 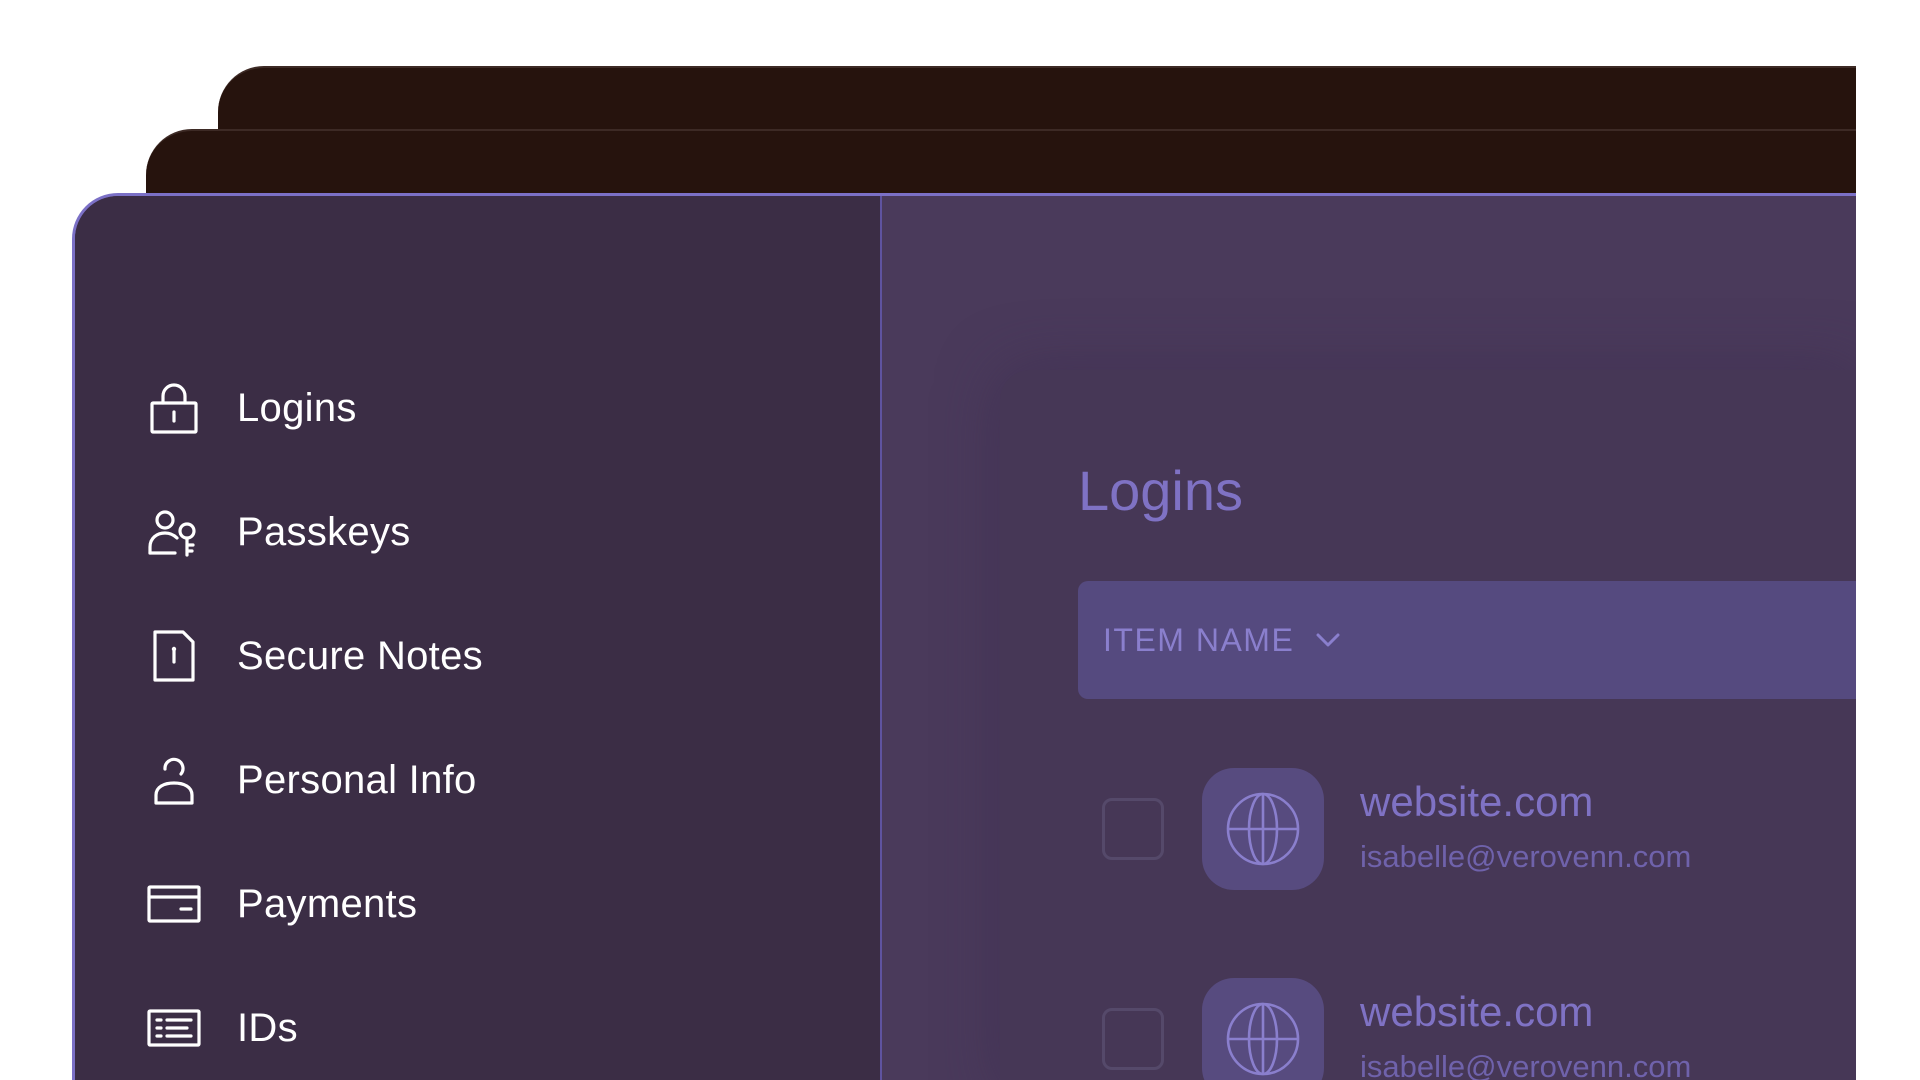 What do you see at coordinates (1328, 640) in the screenshot?
I see `chevron-down-icon` at bounding box center [1328, 640].